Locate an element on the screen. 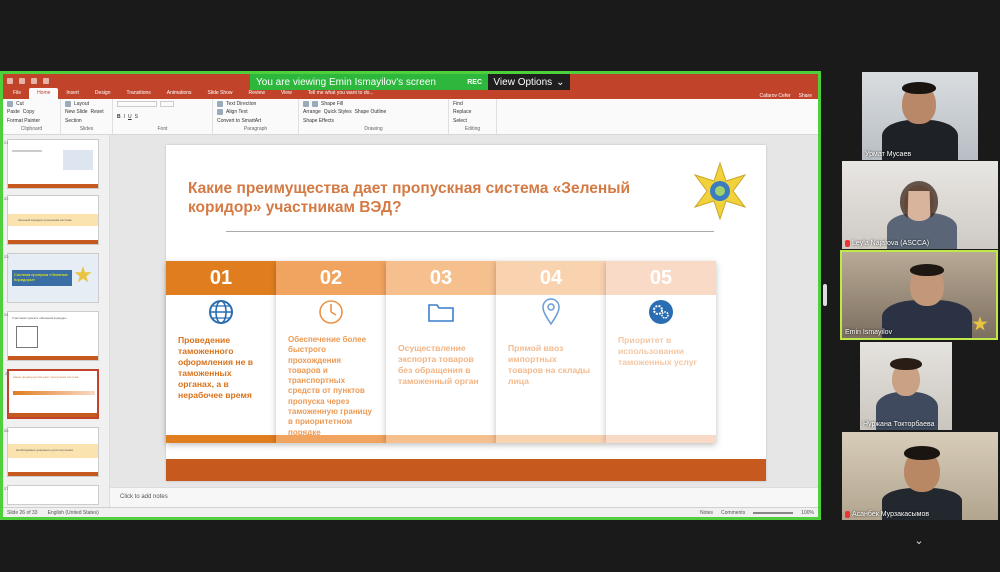  panel-resize-handle is located at coordinates (825, 295).